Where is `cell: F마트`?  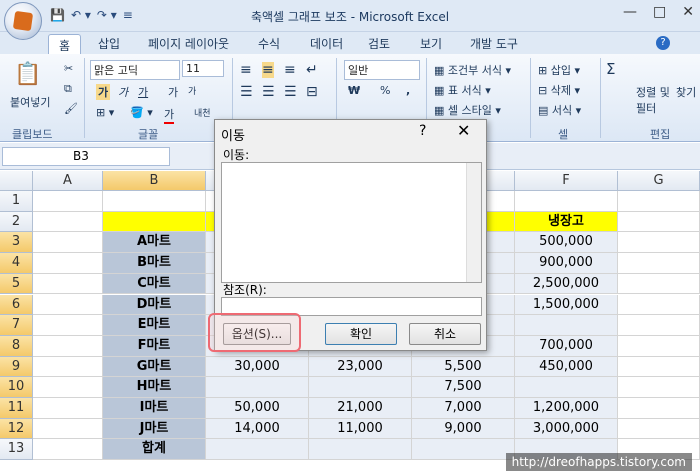 cell: F마트 is located at coordinates (154, 346).